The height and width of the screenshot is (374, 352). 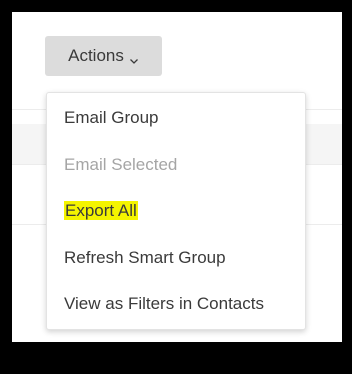 I want to click on menu-item-label: Email Selected, so click(x=121, y=164).